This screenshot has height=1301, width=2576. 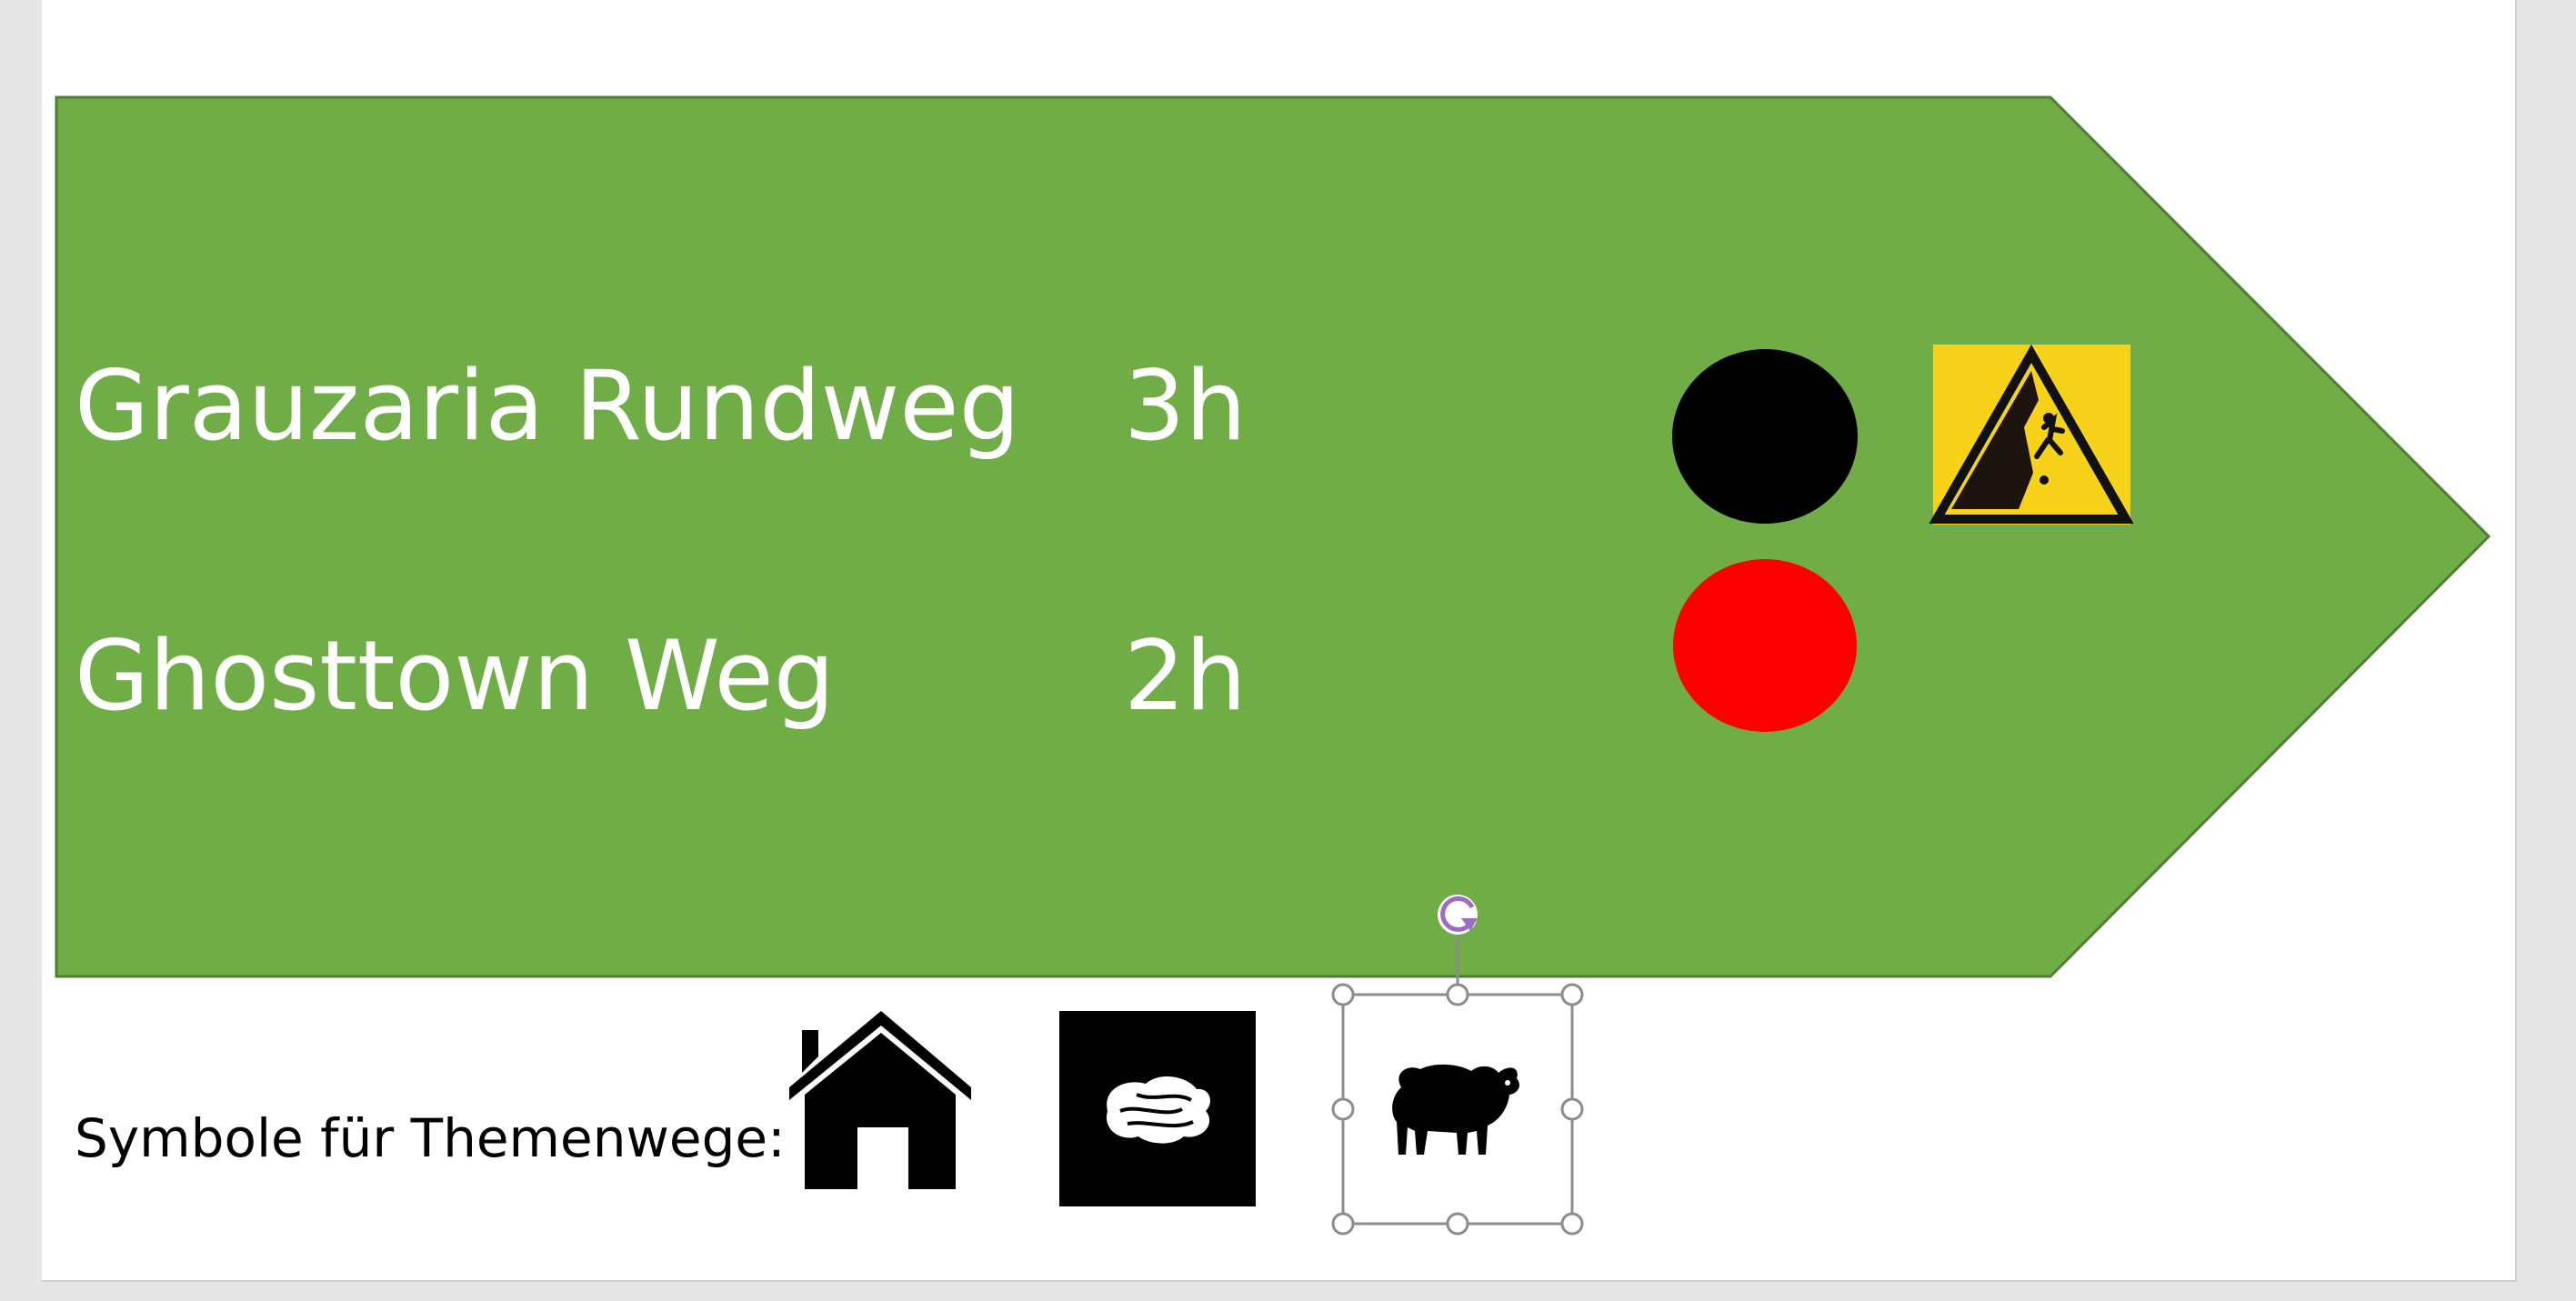 I want to click on resize-handle-sw, so click(x=1343, y=1224).